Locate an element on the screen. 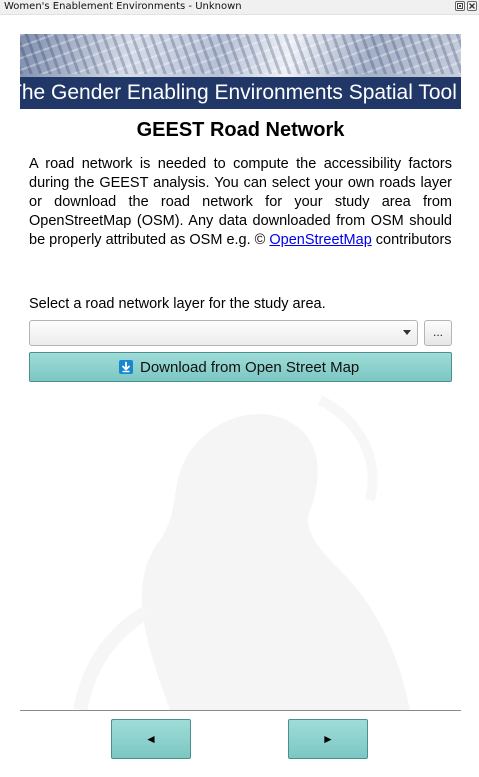  previous-arrow-icon: ◄ is located at coordinates (151, 739).